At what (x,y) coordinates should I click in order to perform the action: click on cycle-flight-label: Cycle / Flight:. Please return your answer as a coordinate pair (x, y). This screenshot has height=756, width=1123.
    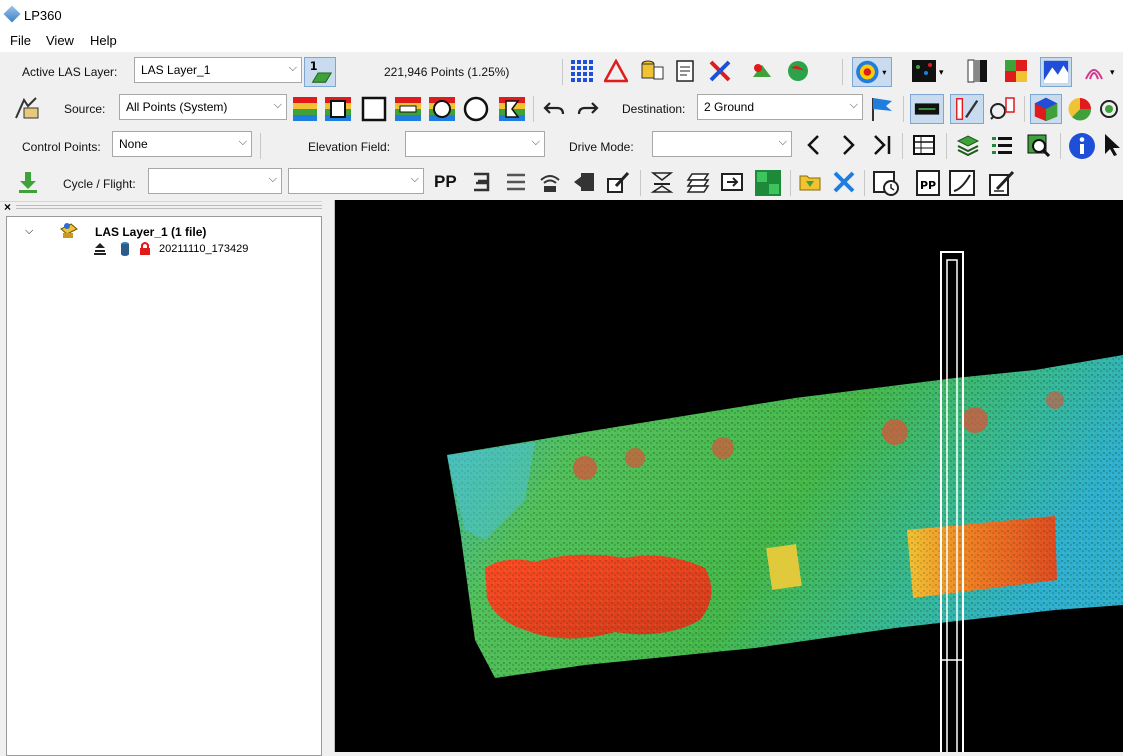
    Looking at the image, I should click on (99, 184).